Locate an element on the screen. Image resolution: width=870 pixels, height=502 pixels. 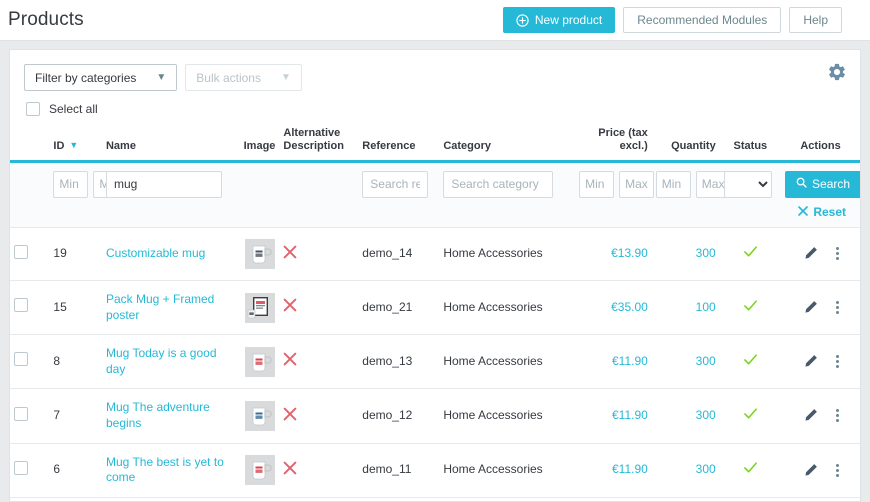
gear-icon is located at coordinates (837, 72).